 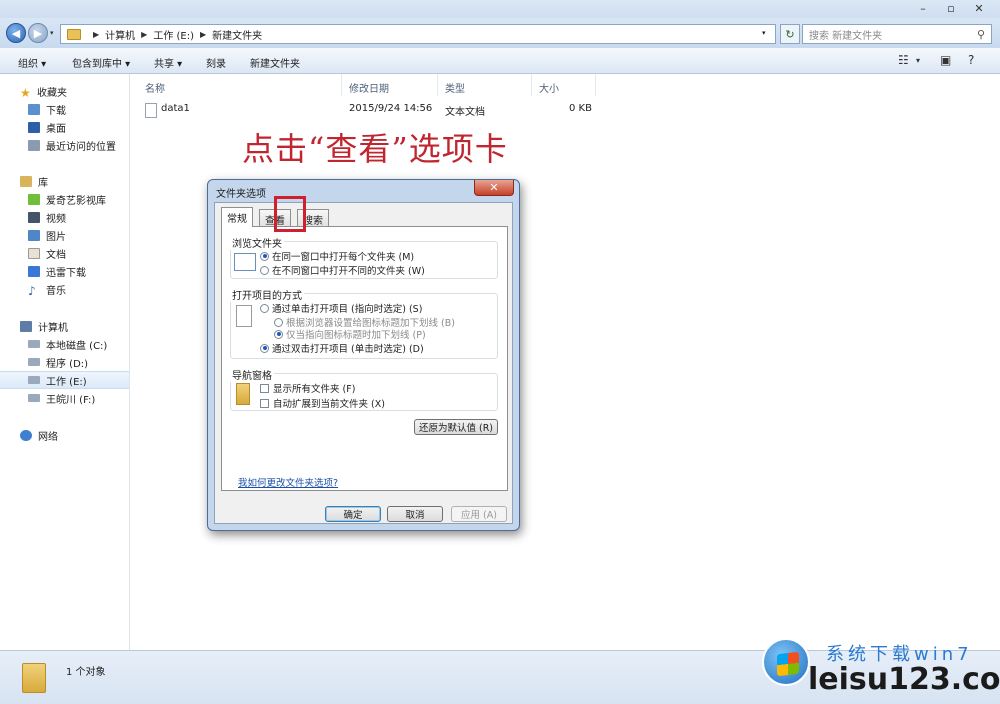 What do you see at coordinates (101, 62) in the screenshot?
I see `include-library-button: 包含到库中 ▾` at bounding box center [101, 62].